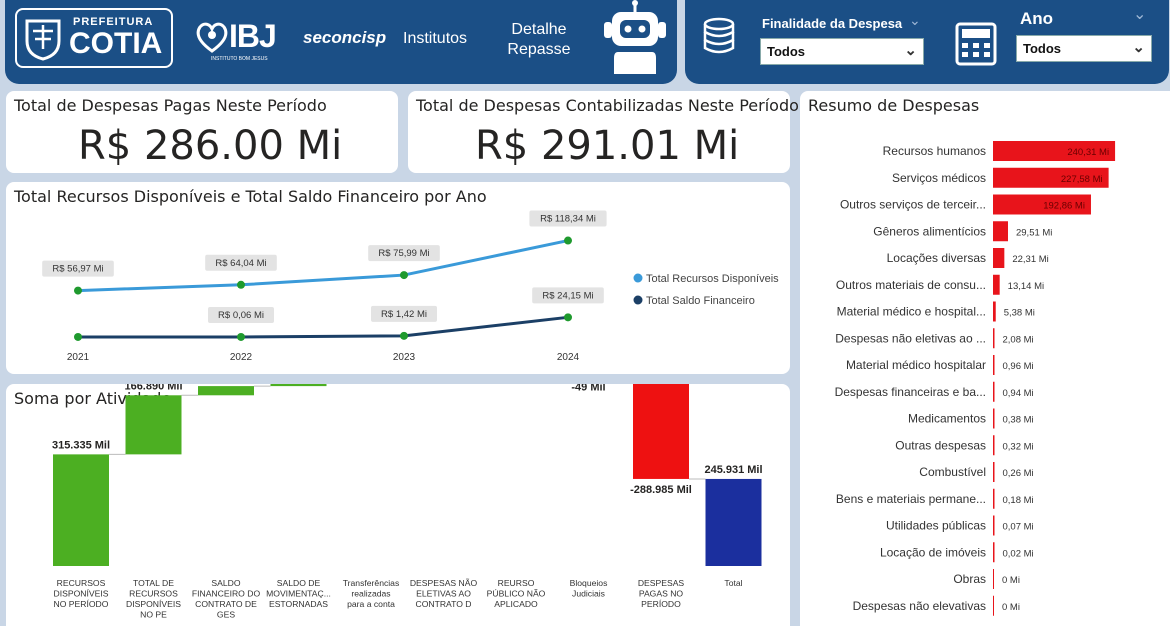 The width and height of the screenshot is (1170, 626). What do you see at coordinates (1018, 553) in the screenshot?
I see `bar-value-label: 0,02 Mi` at bounding box center [1018, 553].